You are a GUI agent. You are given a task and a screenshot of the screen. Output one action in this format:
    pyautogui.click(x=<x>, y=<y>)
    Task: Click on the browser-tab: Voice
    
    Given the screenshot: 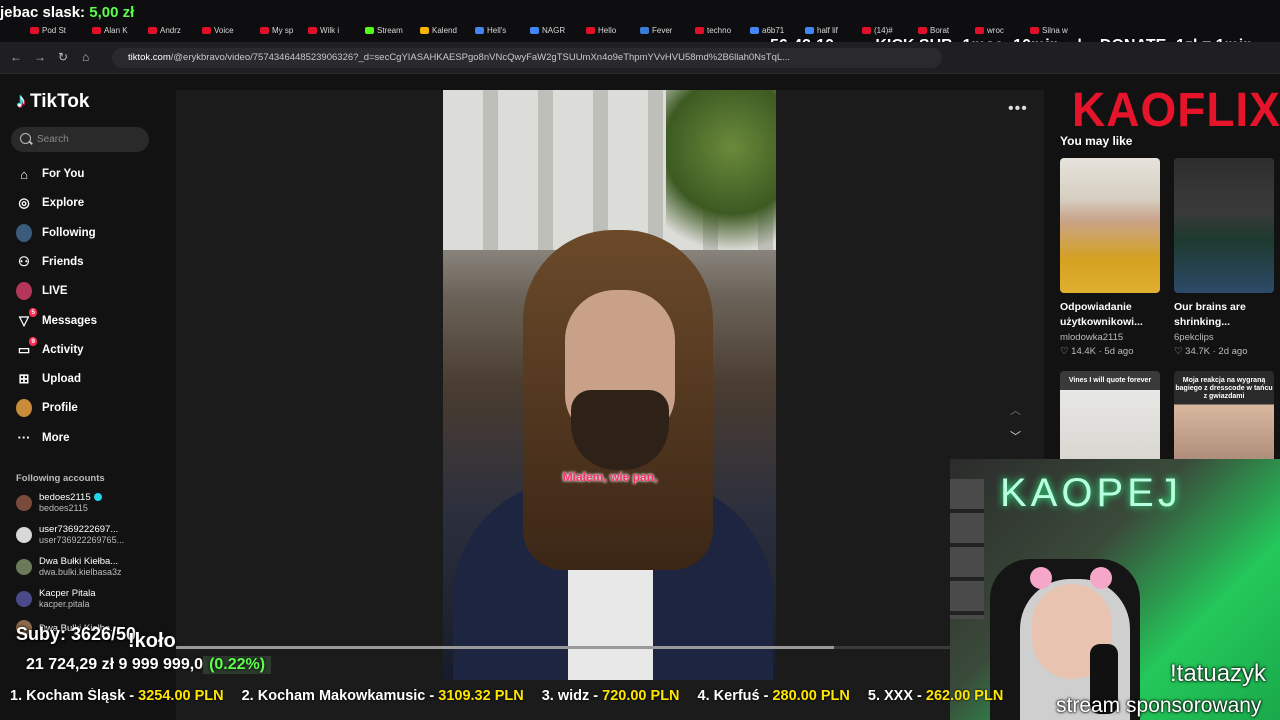 What is the action you would take?
    pyautogui.click(x=218, y=30)
    